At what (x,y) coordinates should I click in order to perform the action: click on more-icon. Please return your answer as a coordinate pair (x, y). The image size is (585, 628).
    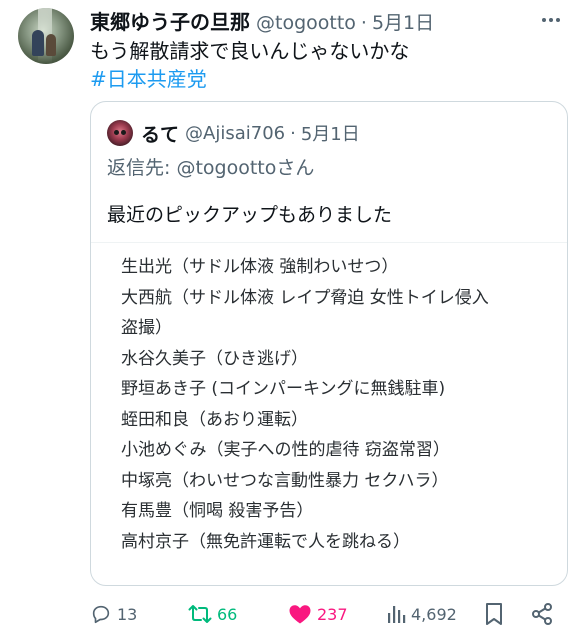
    Looking at the image, I should click on (551, 20).